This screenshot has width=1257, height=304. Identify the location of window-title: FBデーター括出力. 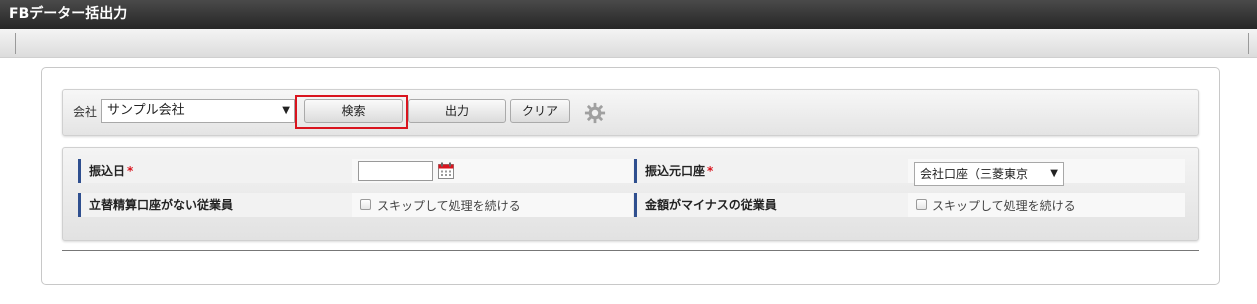
(628, 14).